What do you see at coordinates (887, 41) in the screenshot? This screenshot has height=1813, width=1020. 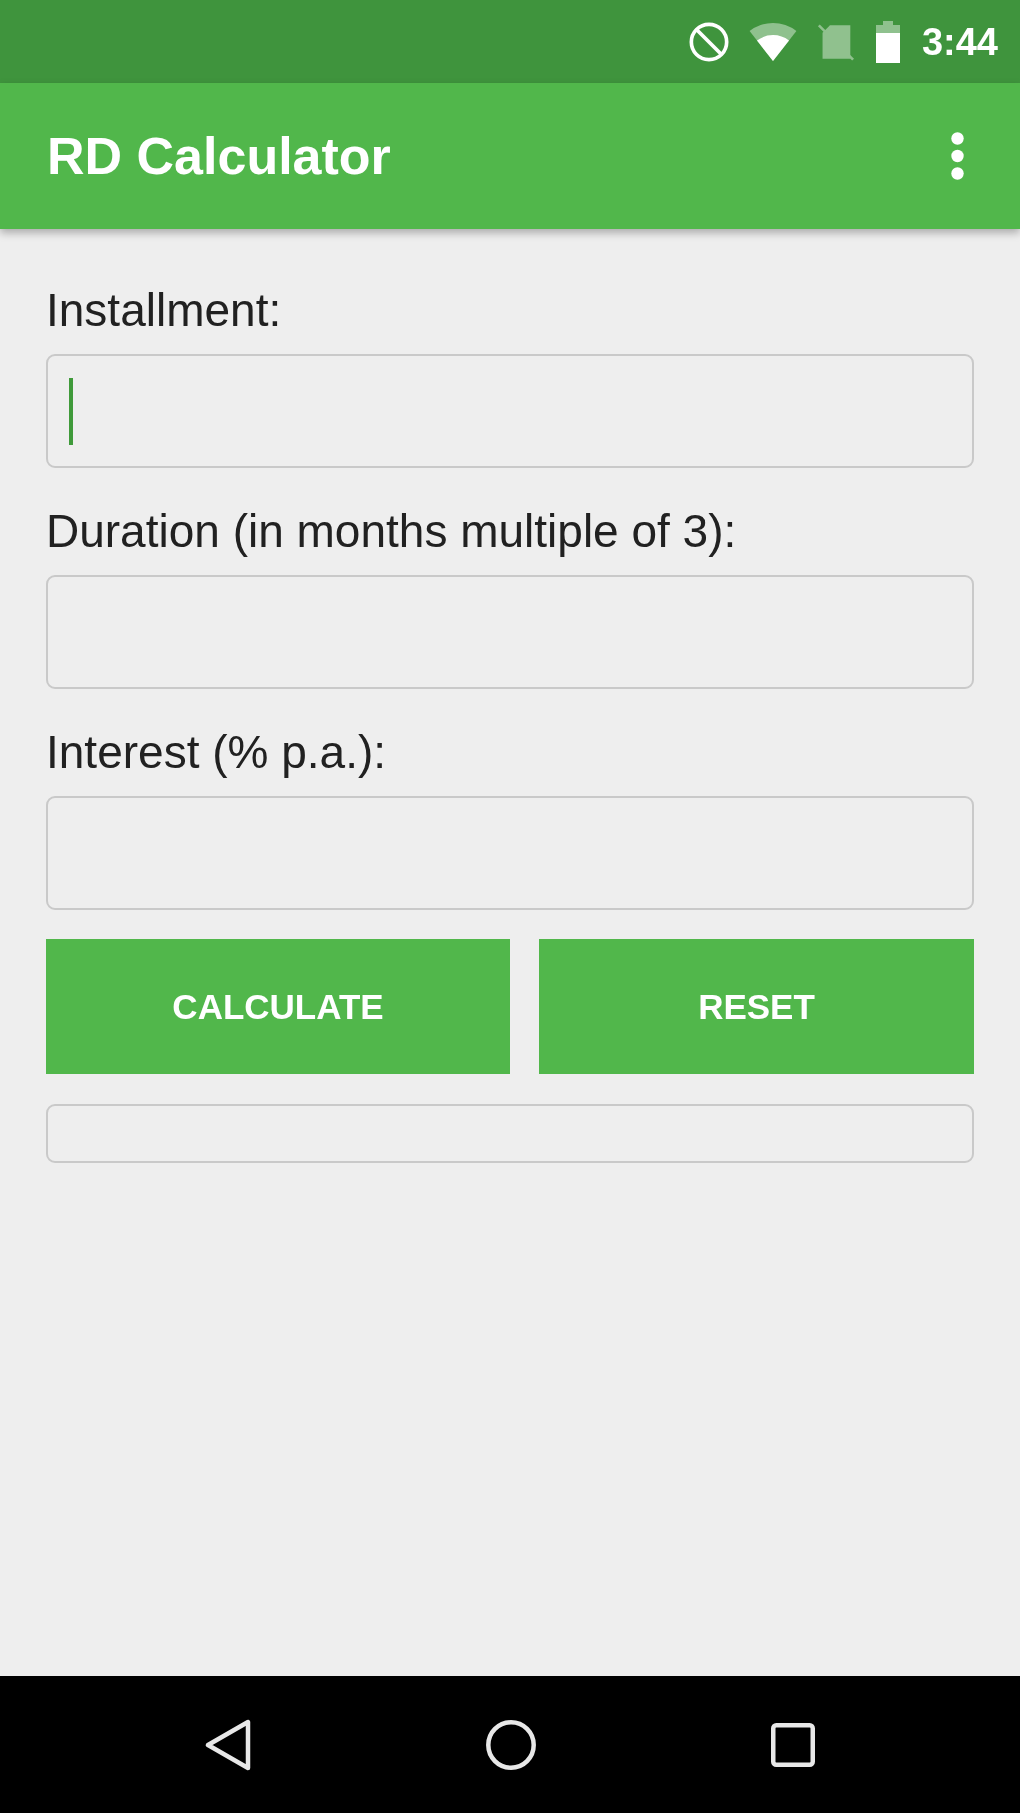 I see `battery-icon` at bounding box center [887, 41].